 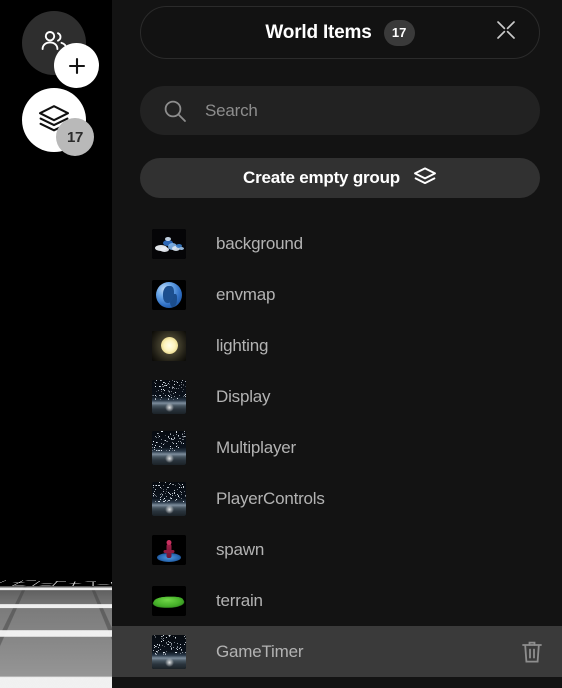 I want to click on list-item-label: envmap, so click(x=246, y=294).